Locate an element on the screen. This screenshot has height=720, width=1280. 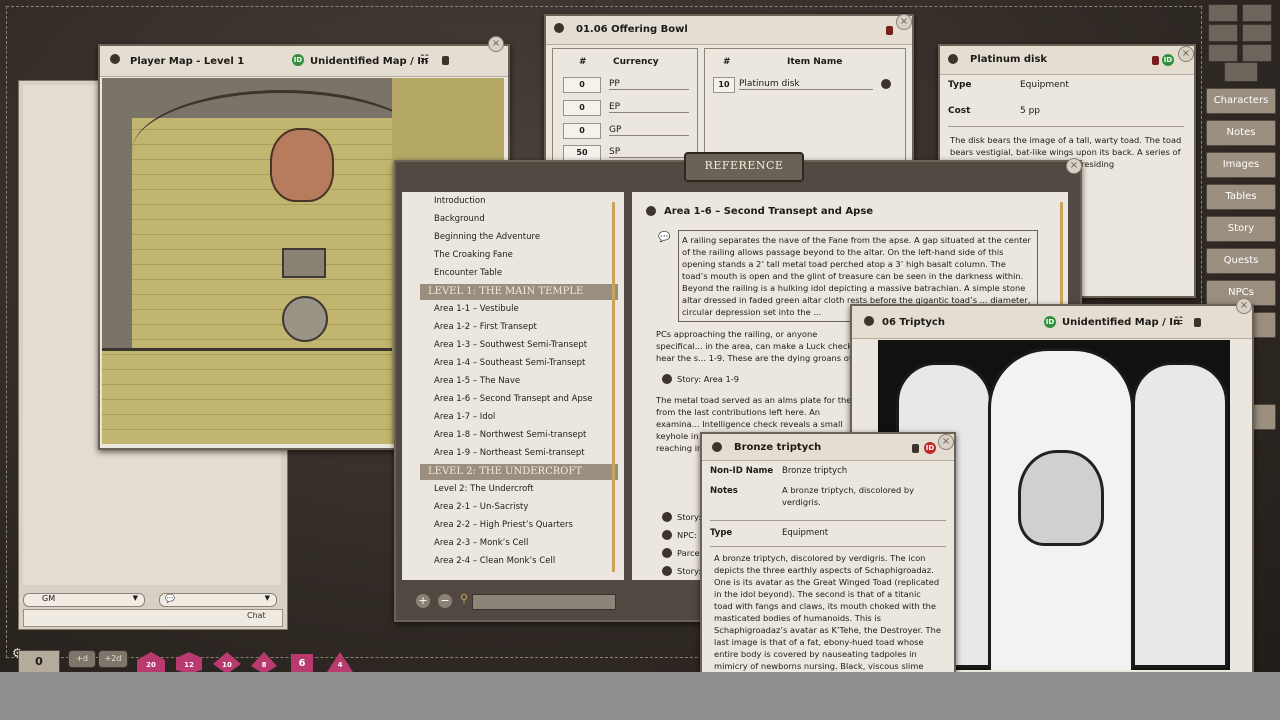
offering-bowl-titlebar: 01.06 Offering Bowl is located at coordinates (729, 30).